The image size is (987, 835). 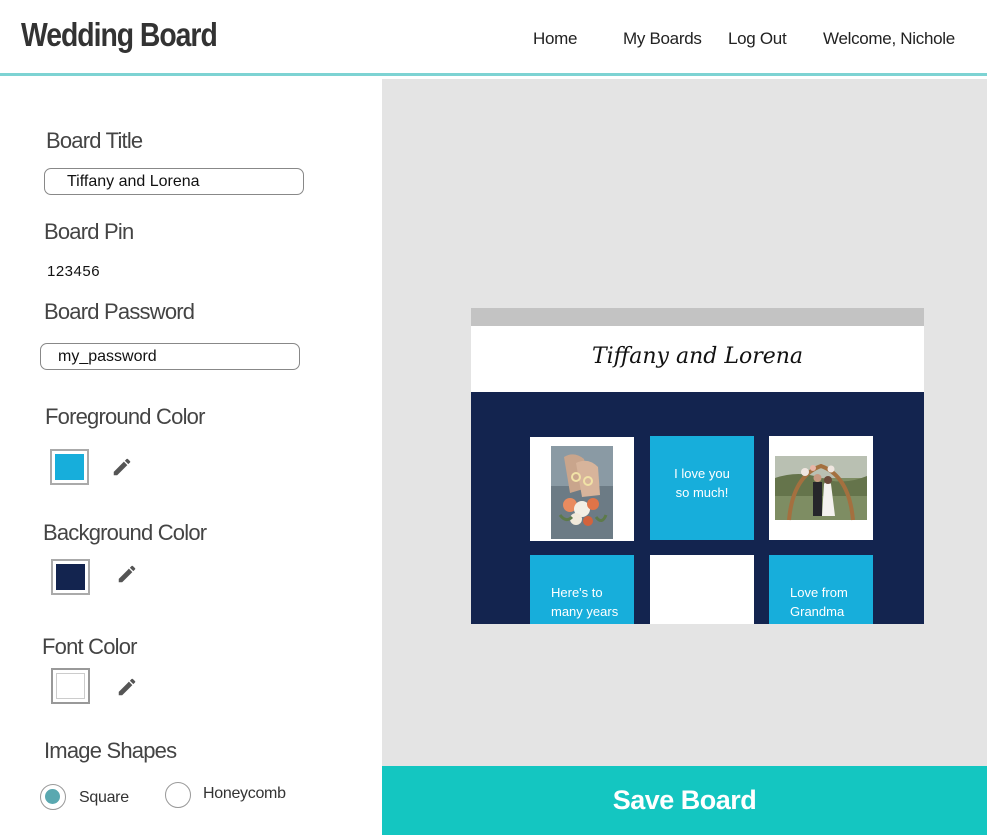 What do you see at coordinates (74, 271) in the screenshot?
I see `board-pin-value: 123456` at bounding box center [74, 271].